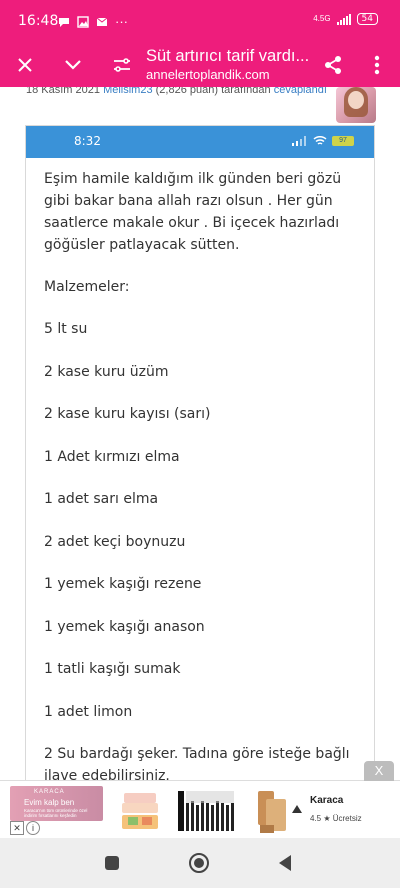 The width and height of the screenshot is (400, 888). I want to click on more-notifications-icon: ···, so click(121, 21).